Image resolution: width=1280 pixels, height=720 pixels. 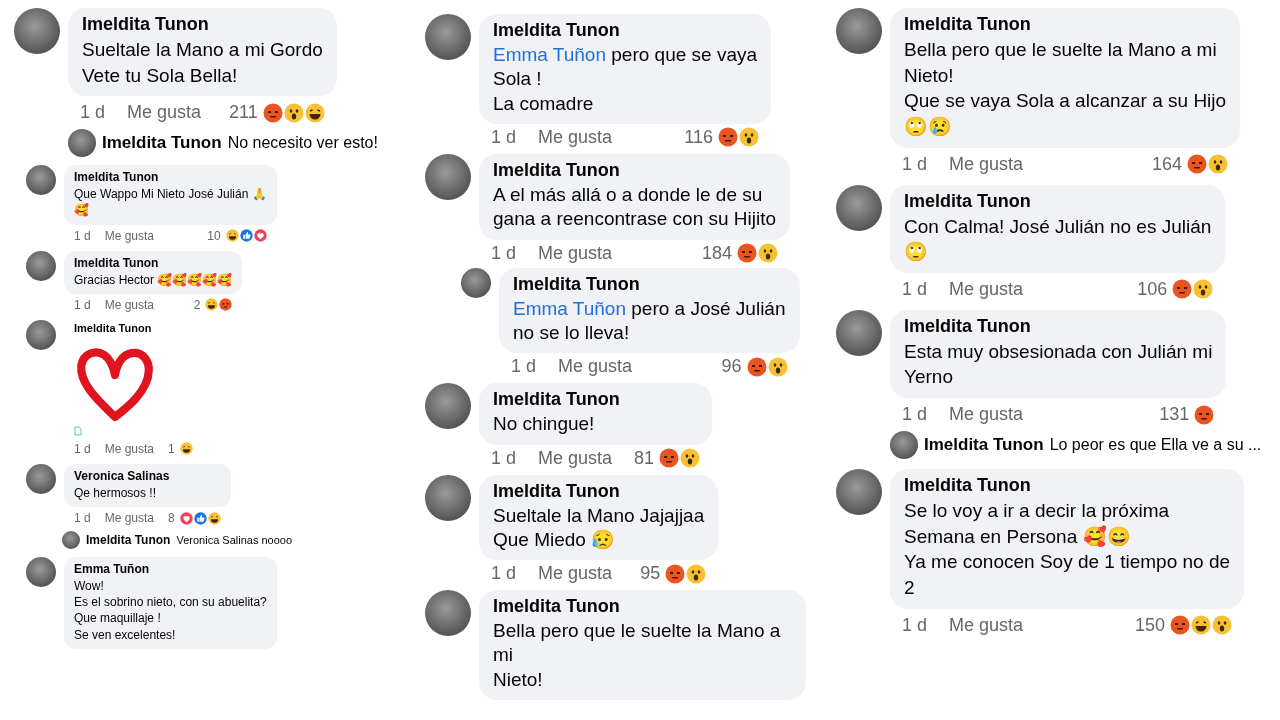 What do you see at coordinates (625, 79) in the screenshot?
I see `comment-text: Emma Tuñon pero que se vaya Sola ! La comadre` at bounding box center [625, 79].